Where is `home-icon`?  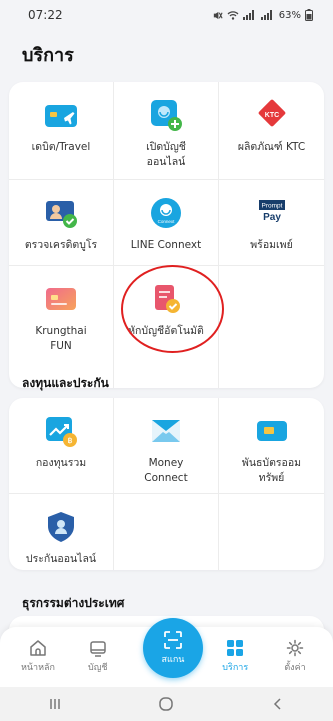 home-icon is located at coordinates (38, 648).